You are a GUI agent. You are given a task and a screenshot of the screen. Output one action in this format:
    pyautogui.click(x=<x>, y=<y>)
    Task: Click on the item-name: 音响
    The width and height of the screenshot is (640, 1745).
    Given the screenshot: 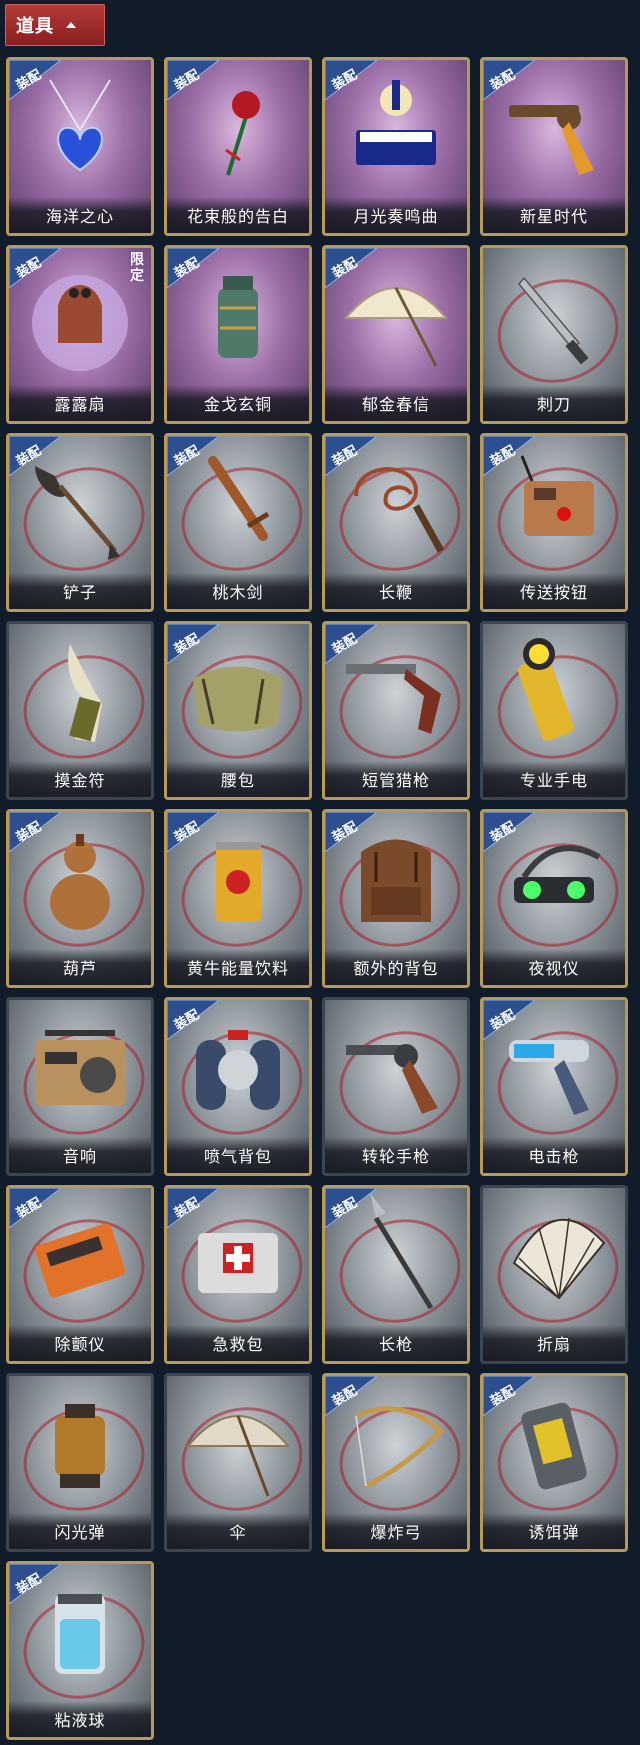 What is the action you would take?
    pyautogui.click(x=80, y=1155)
    